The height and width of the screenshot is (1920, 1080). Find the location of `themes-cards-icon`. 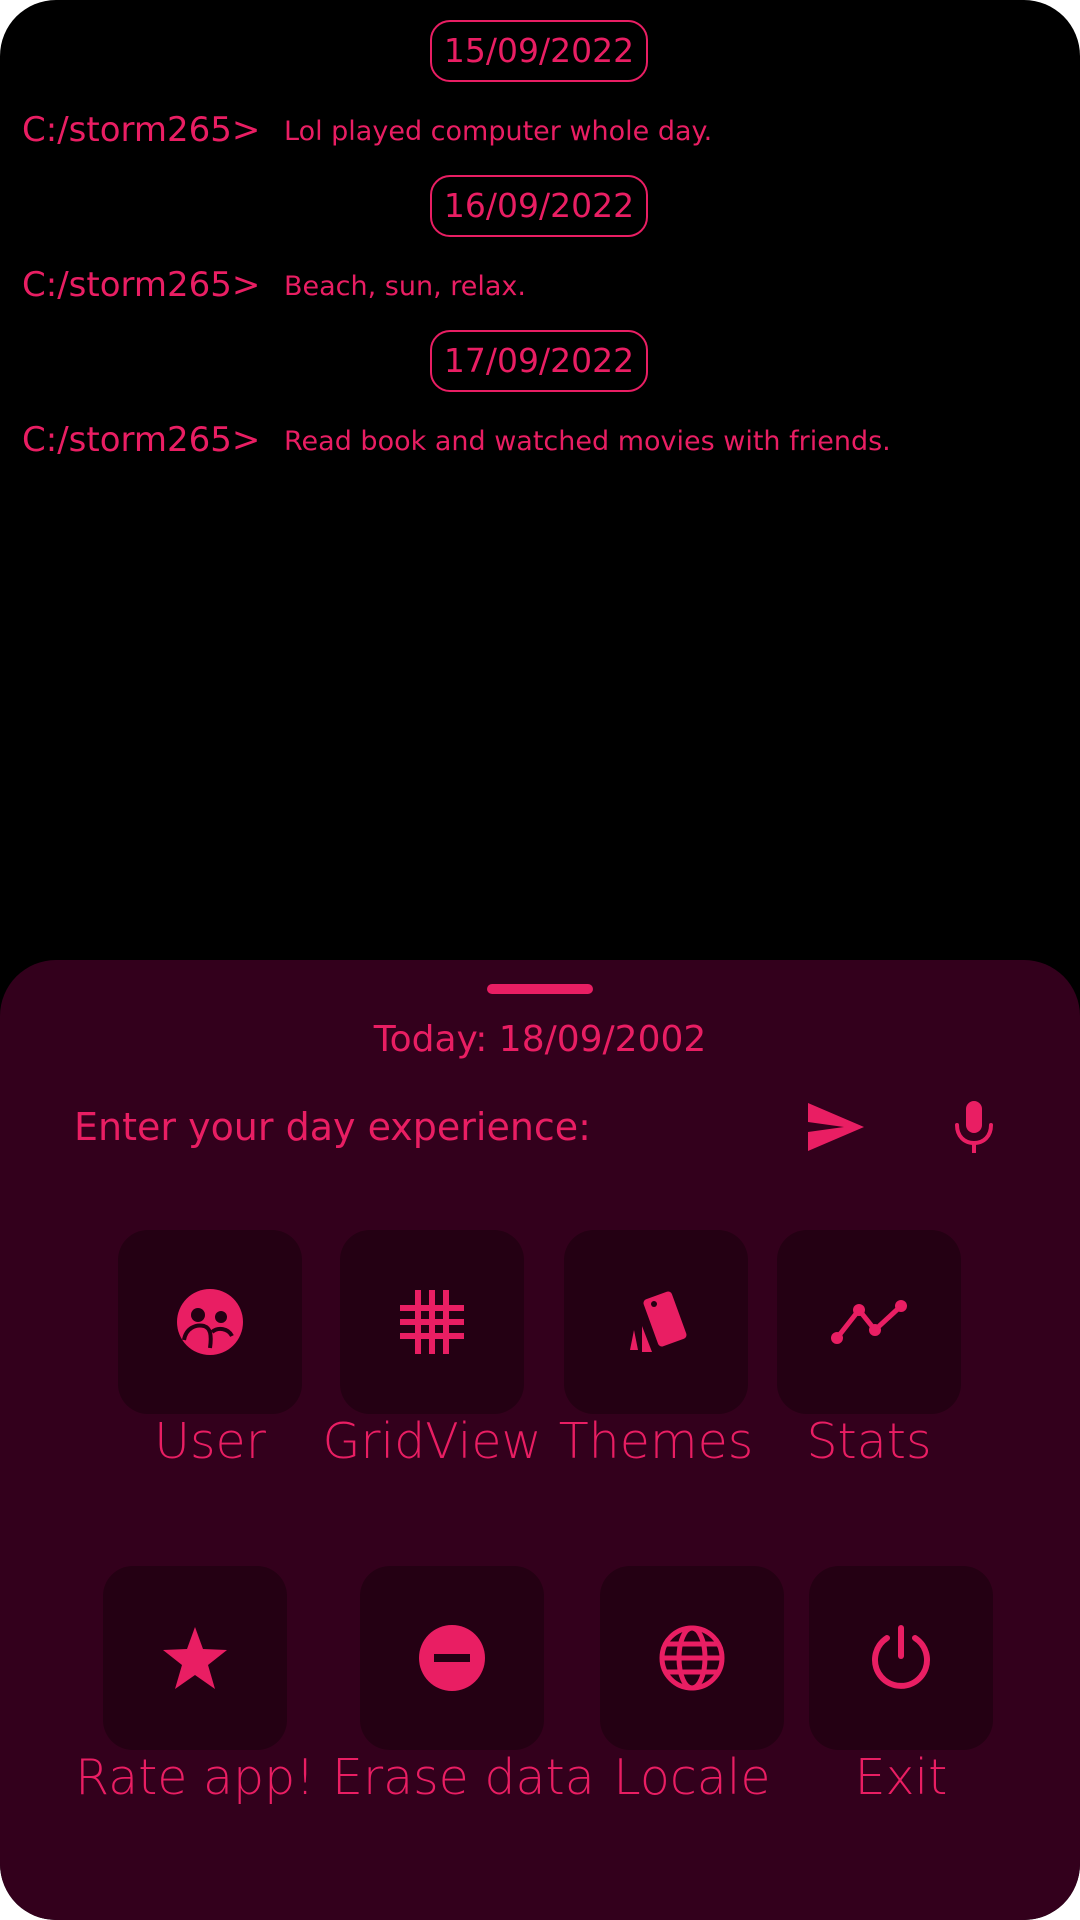

themes-cards-icon is located at coordinates (658, 1321).